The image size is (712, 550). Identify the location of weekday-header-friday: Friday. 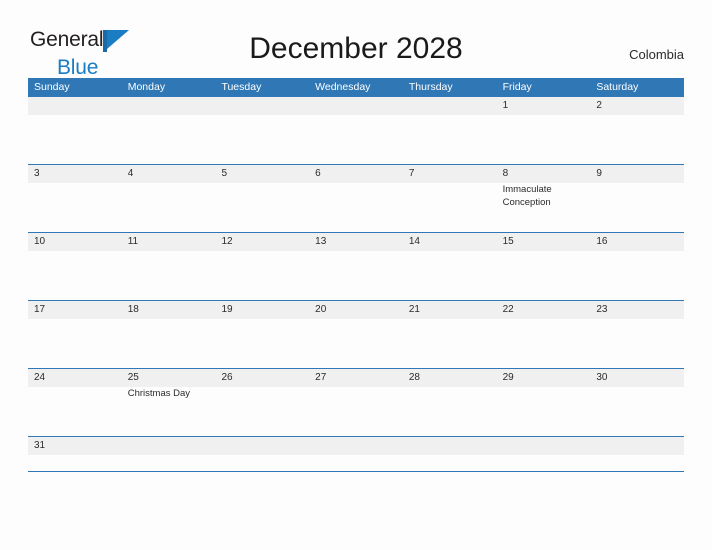
(517, 87).